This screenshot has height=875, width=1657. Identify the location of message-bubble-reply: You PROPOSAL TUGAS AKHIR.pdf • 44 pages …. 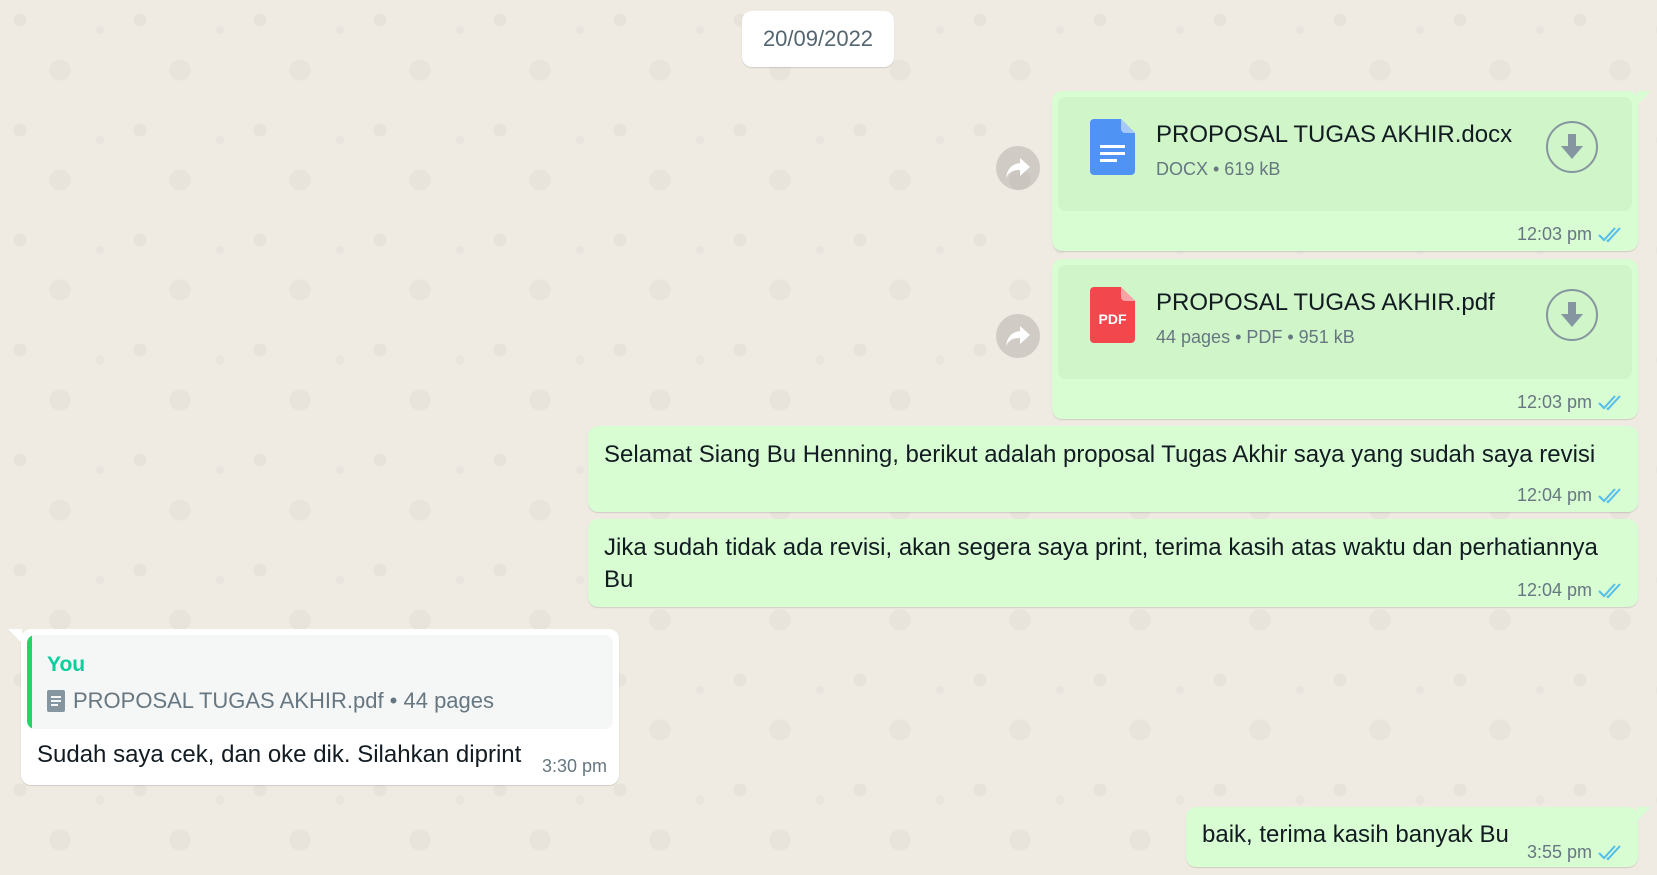
(313, 707).